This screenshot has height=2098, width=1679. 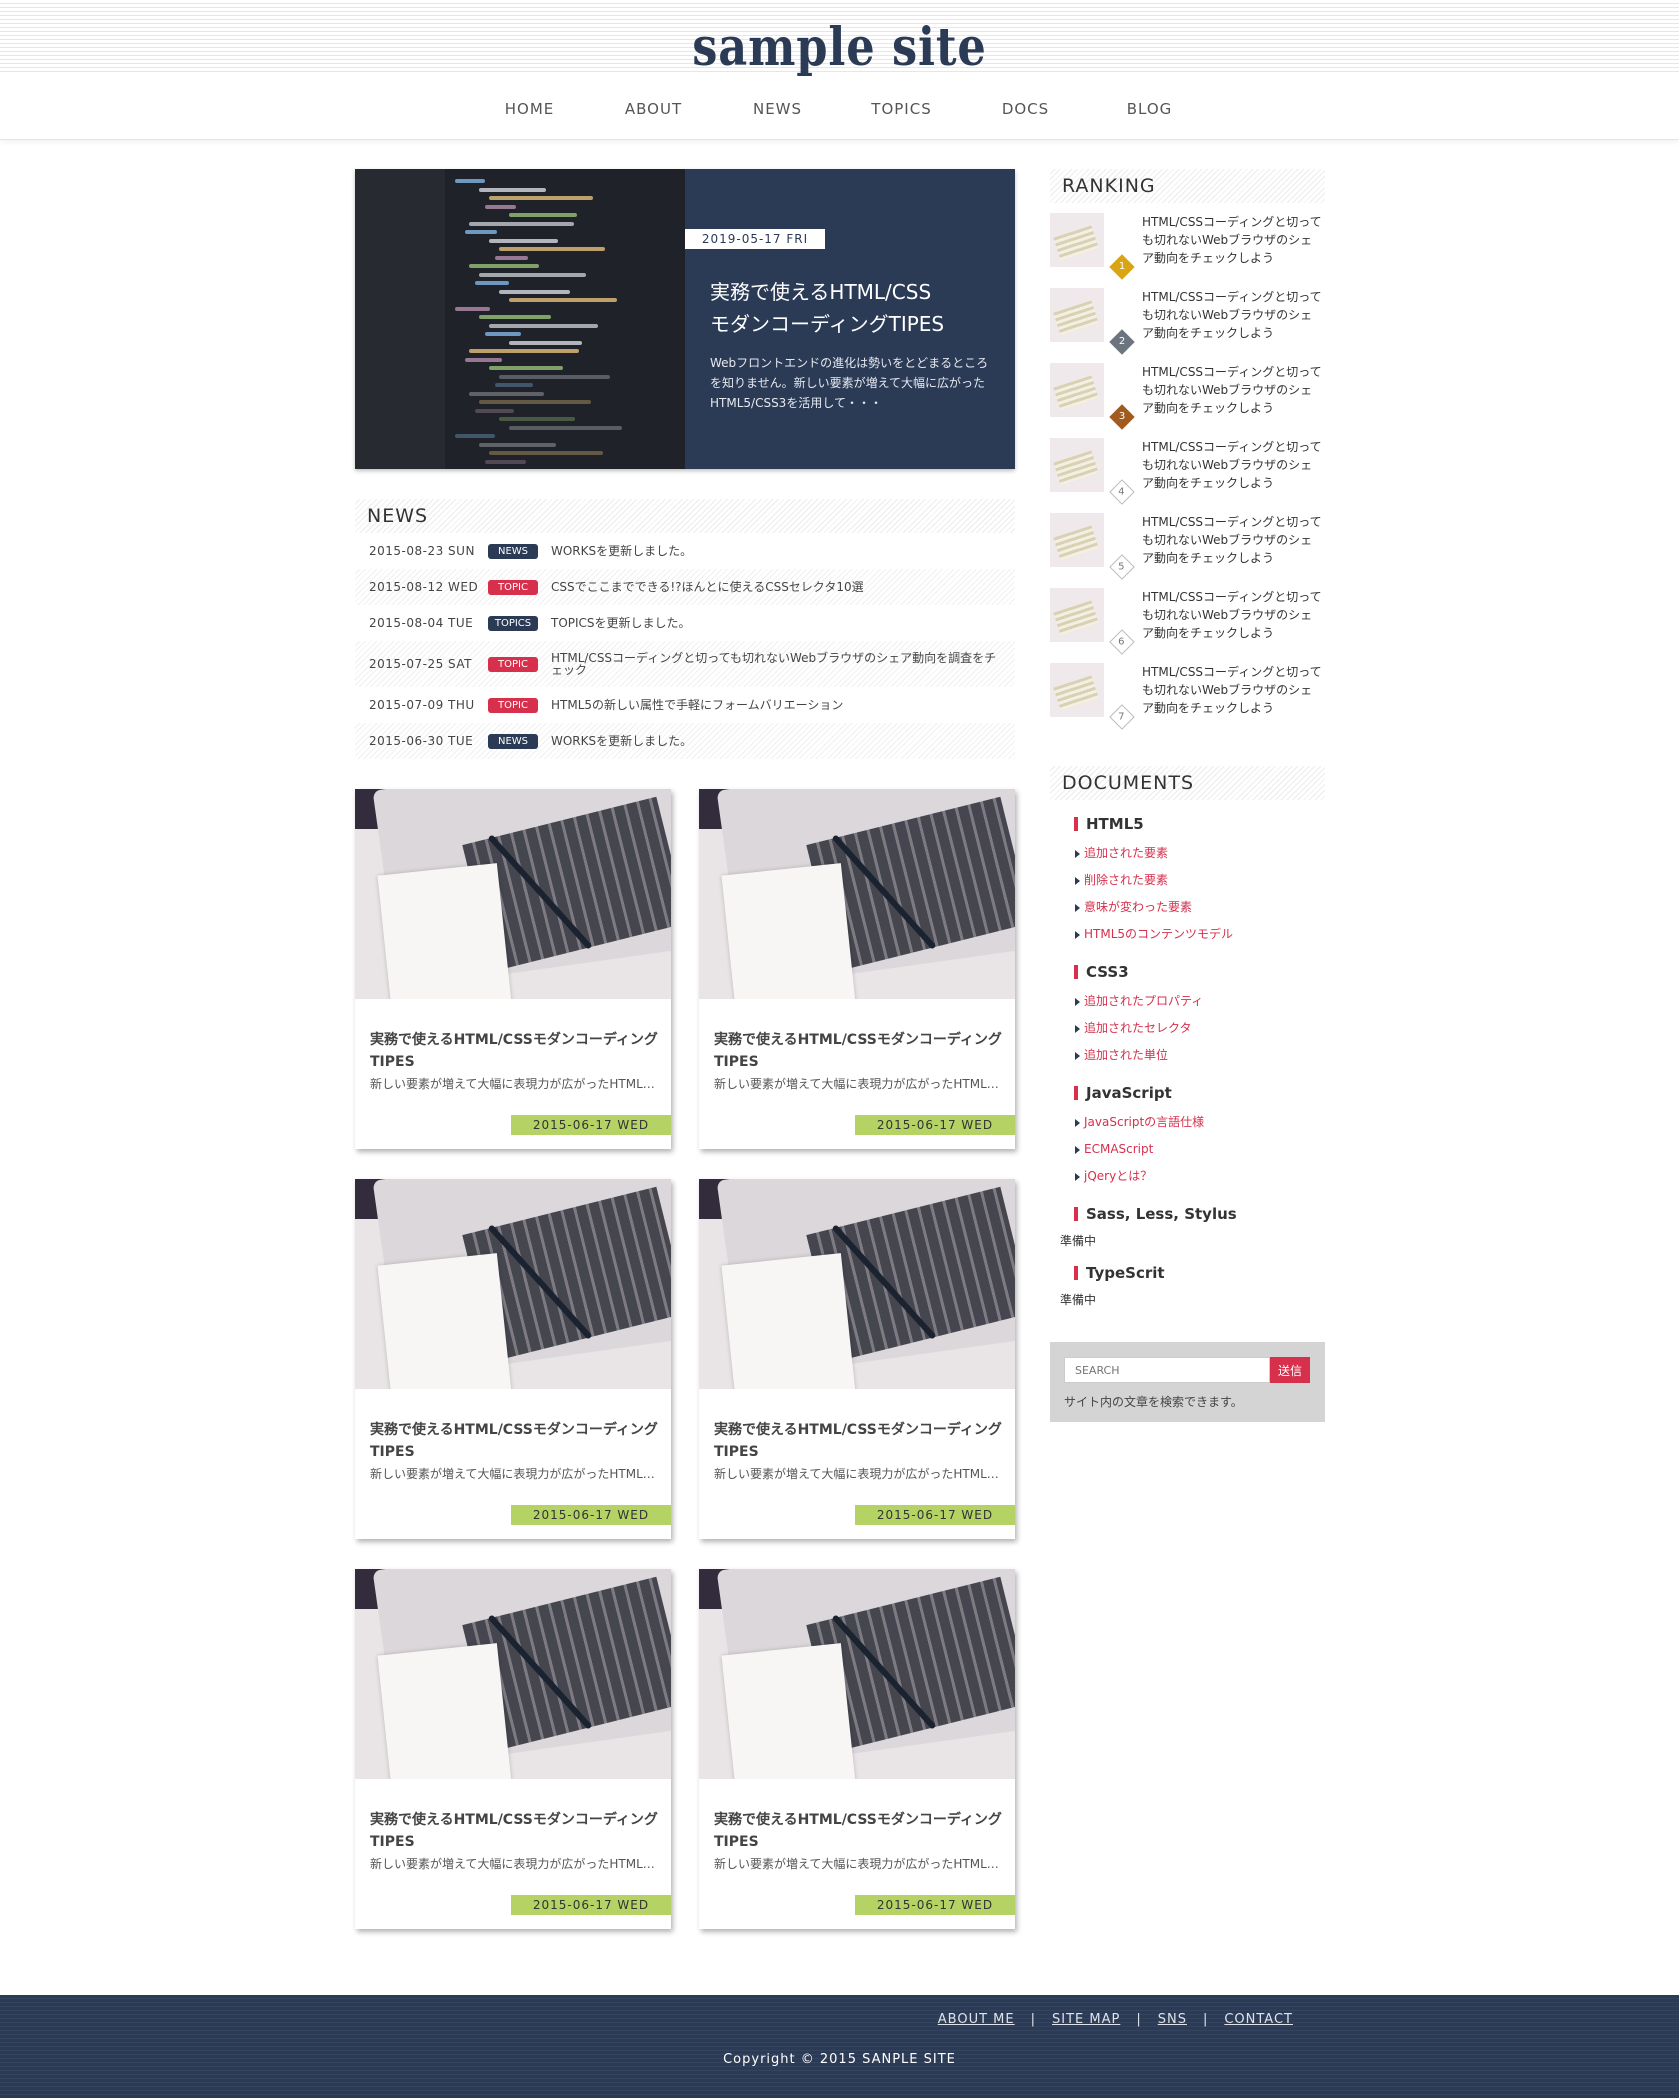 I want to click on news-item: 2015-08-04 TUE TOPICS TOPICSを更新しました。, so click(x=685, y=623).